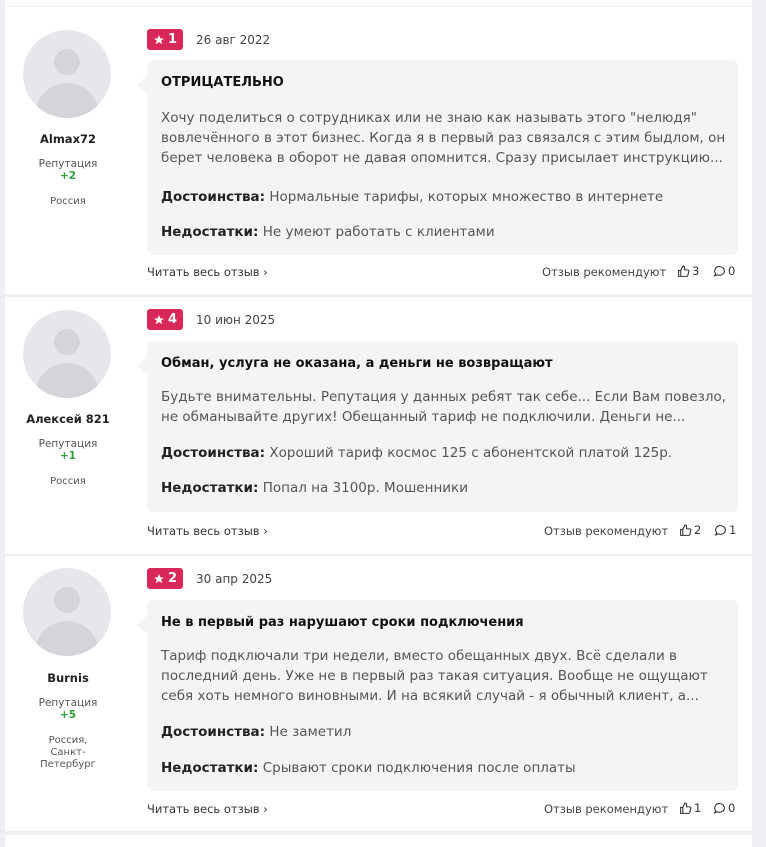 The width and height of the screenshot is (766, 847). Describe the element at coordinates (733, 530) in the screenshot. I see `comments-count: 1` at that location.